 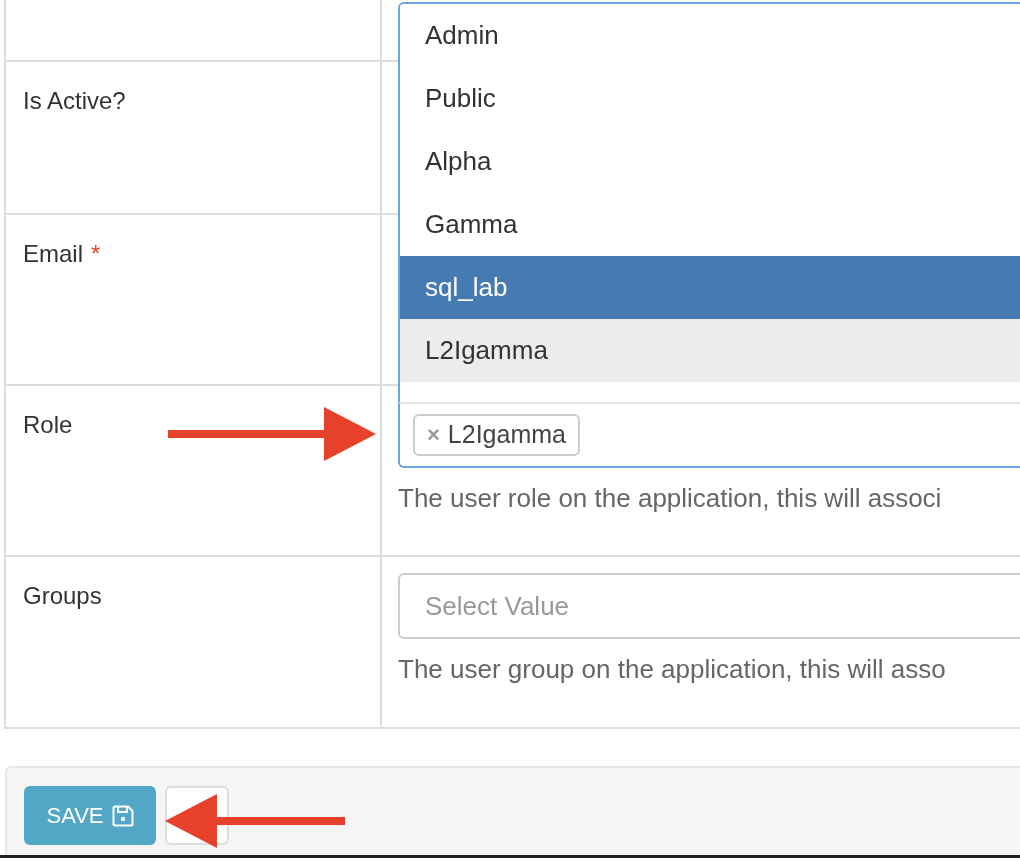 What do you see at coordinates (672, 669) in the screenshot?
I see `help-text: The user group on the application, this will asso` at bounding box center [672, 669].